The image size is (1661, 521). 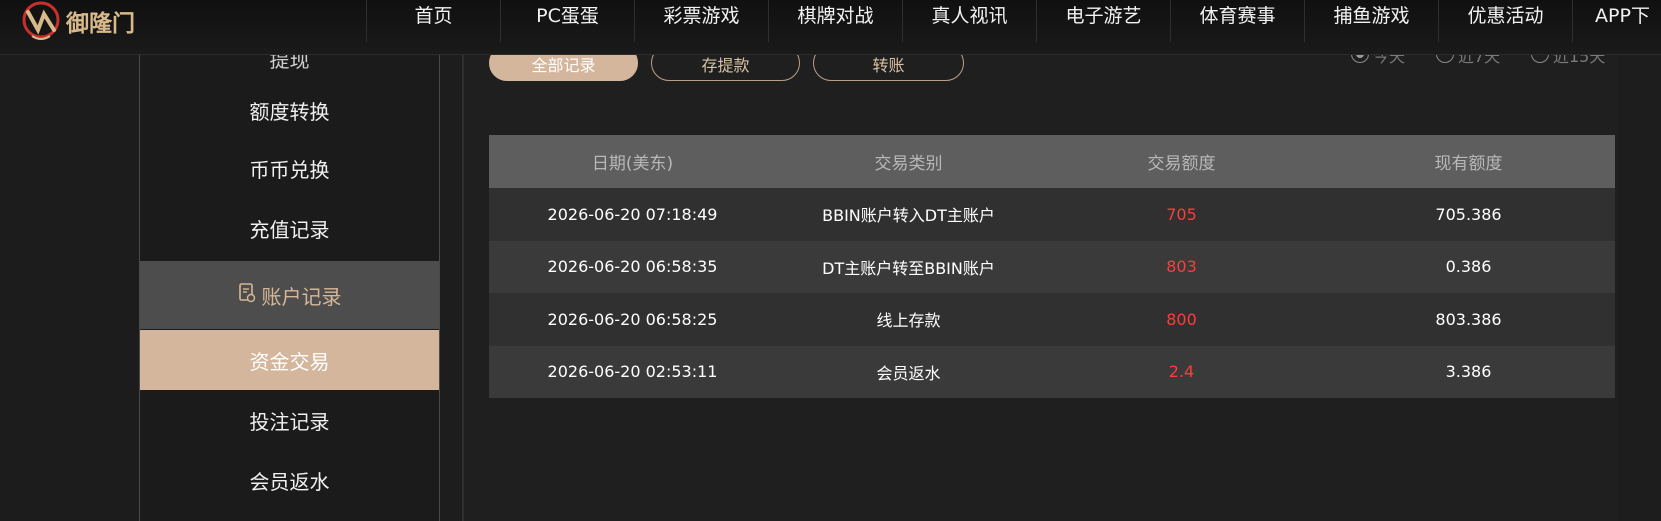 I want to click on cell-amount: 2.4, so click(x=1181, y=371).